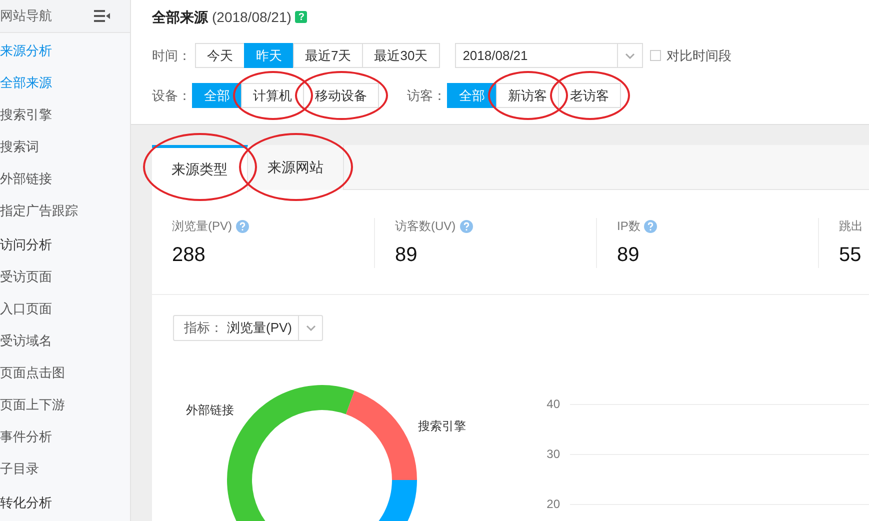  I want to click on filter-option: 新访客, so click(527, 95).